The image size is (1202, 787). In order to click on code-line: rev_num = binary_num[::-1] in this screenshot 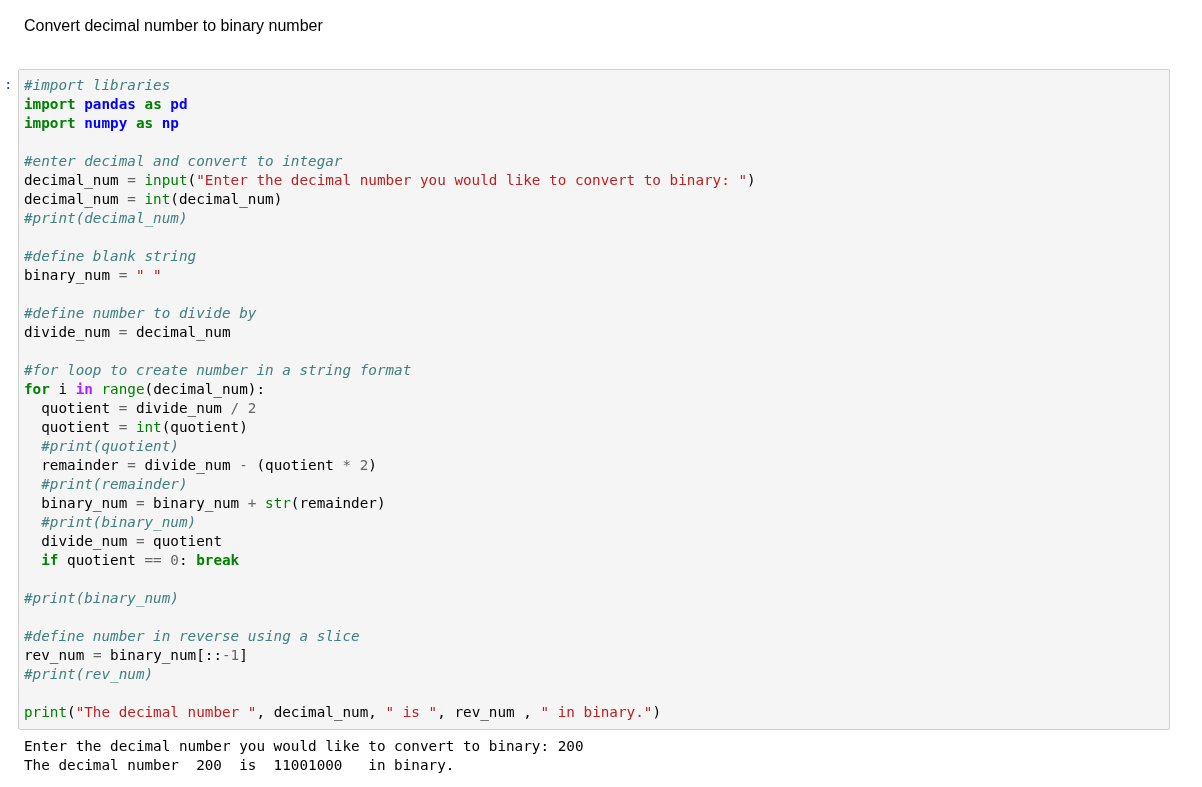, I will do `click(136, 655)`.